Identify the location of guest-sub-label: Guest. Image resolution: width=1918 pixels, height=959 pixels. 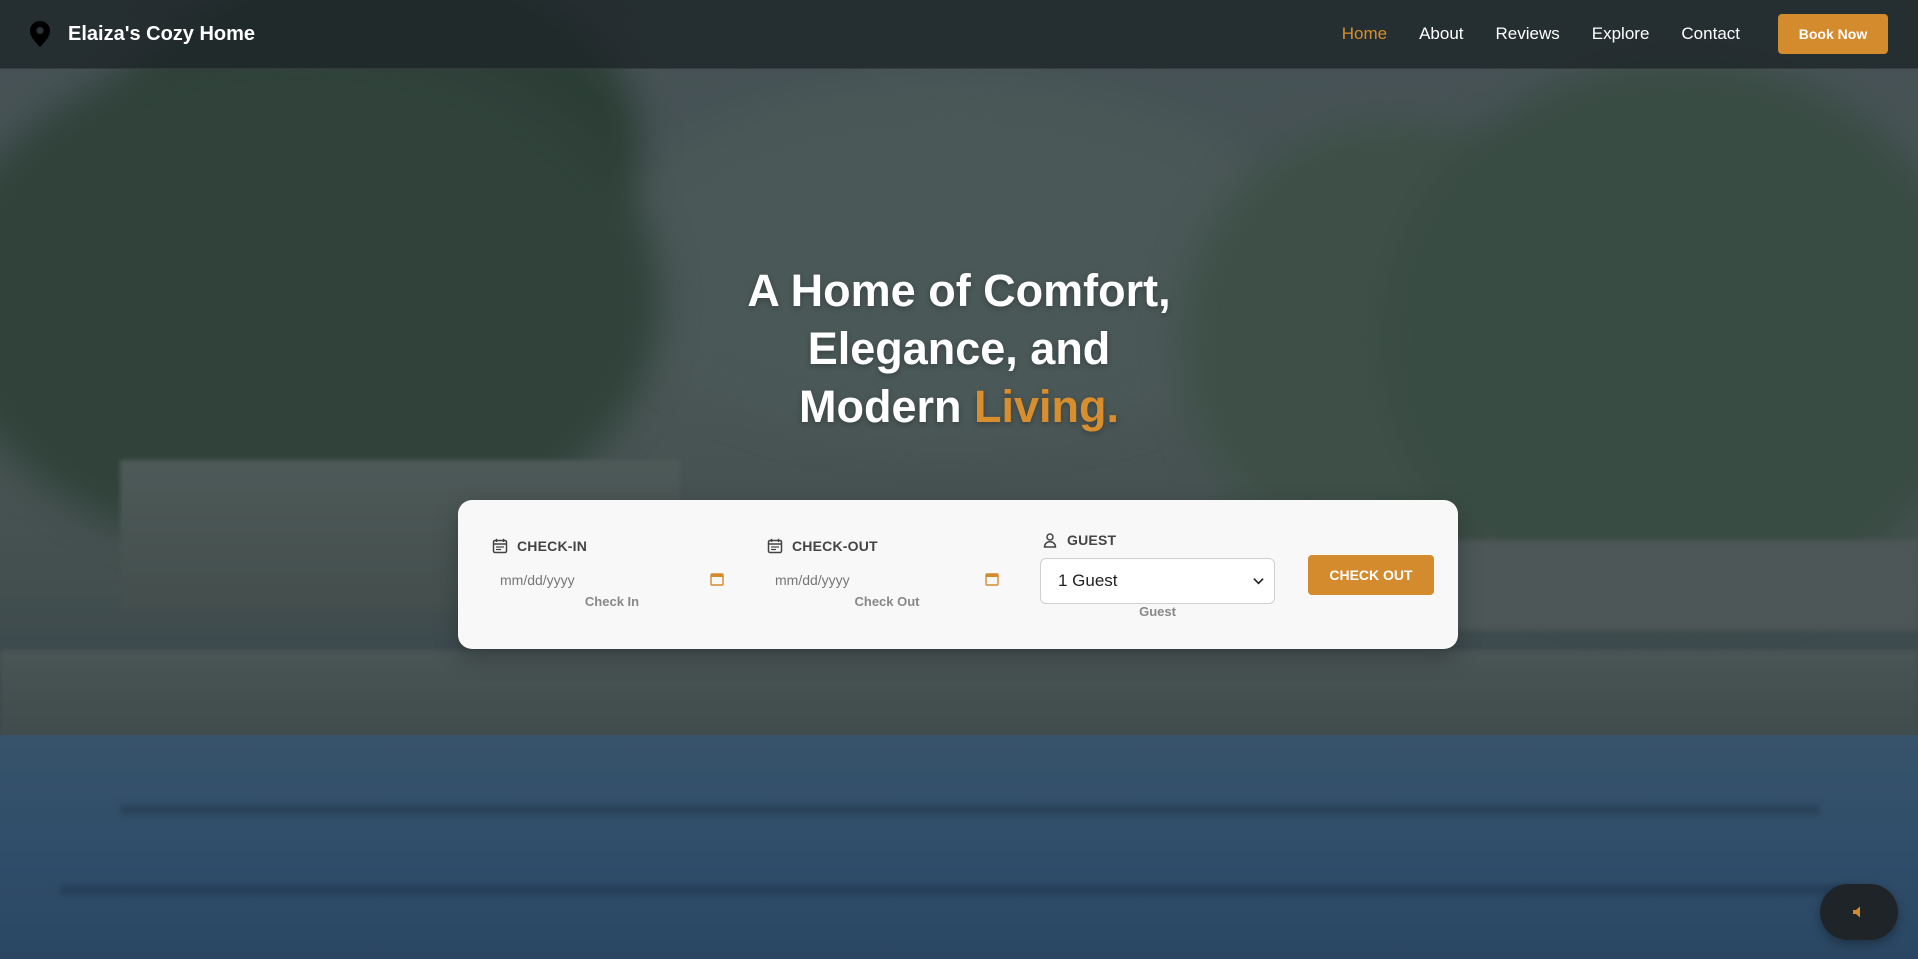
(1157, 611).